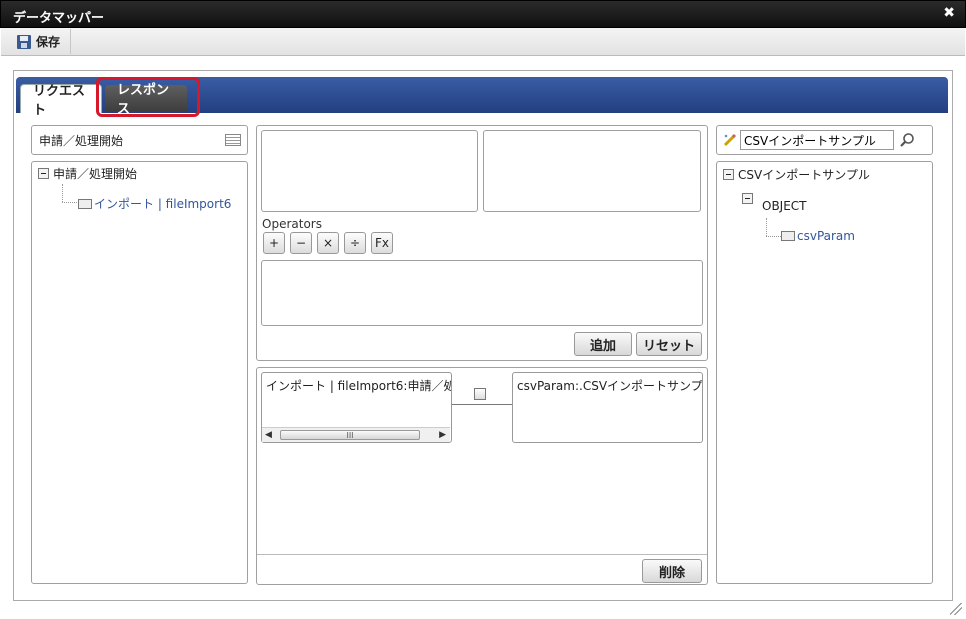 The width and height of the screenshot is (966, 619). I want to click on expression-left-box, so click(369, 171).